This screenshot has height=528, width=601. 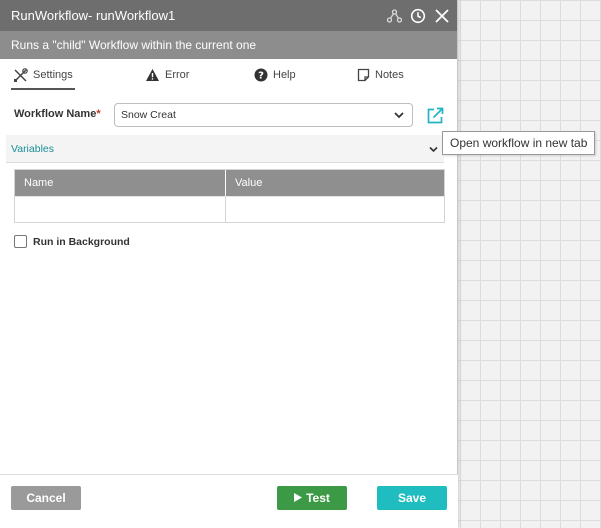 I want to click on cancel-button: Cancel, so click(x=46, y=498).